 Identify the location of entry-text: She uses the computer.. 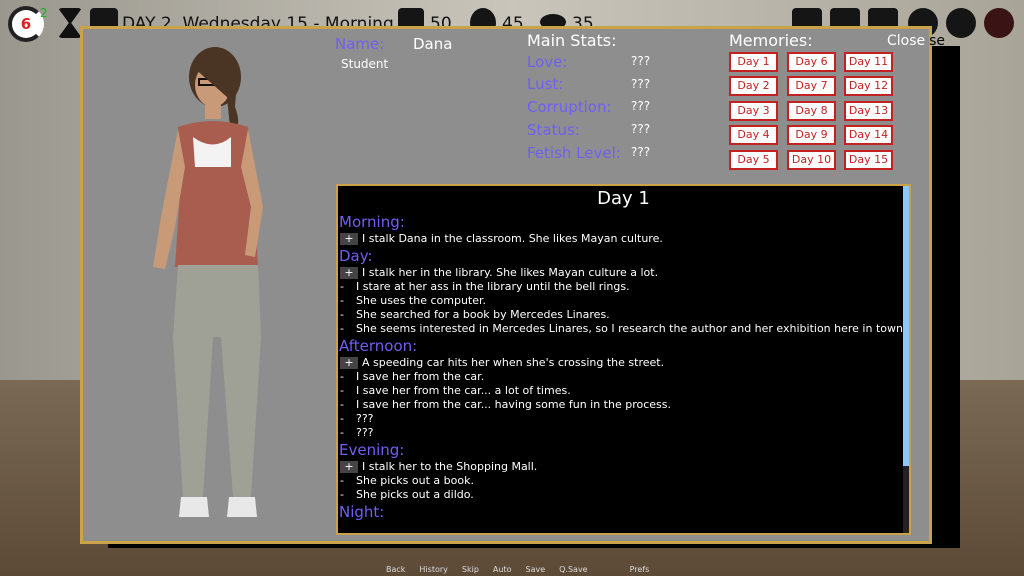
(421, 300).